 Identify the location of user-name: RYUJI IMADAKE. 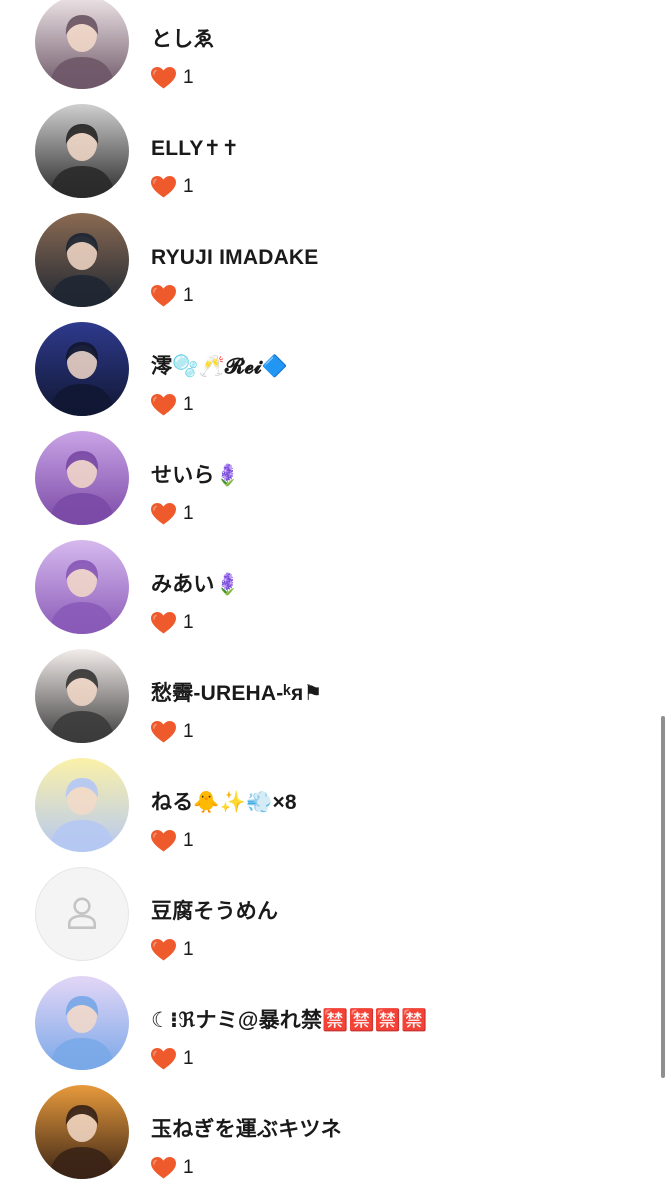
(235, 258).